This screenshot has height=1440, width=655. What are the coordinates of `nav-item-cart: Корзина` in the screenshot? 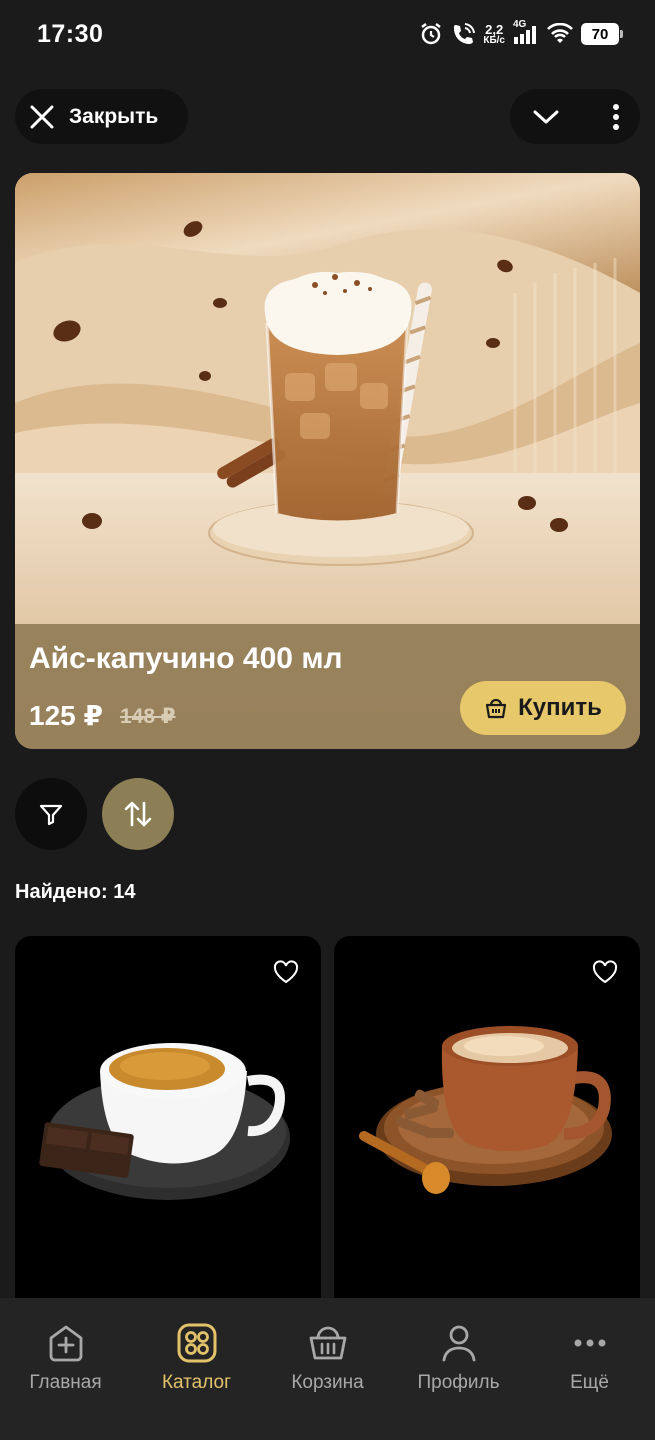 It's located at (327, 1369).